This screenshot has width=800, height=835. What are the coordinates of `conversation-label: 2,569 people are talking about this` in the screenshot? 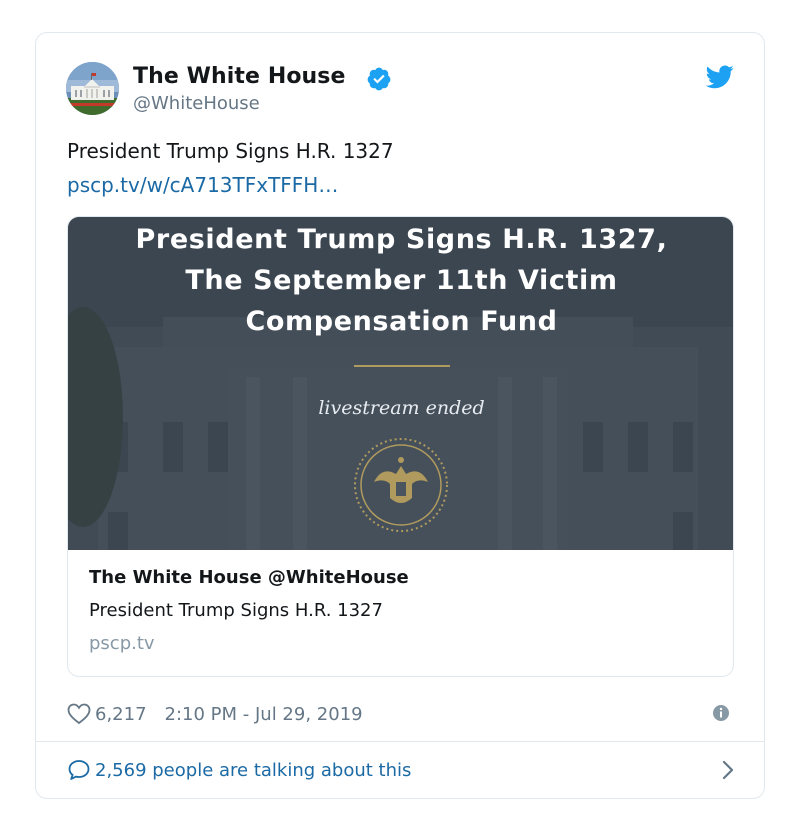 It's located at (253, 770).